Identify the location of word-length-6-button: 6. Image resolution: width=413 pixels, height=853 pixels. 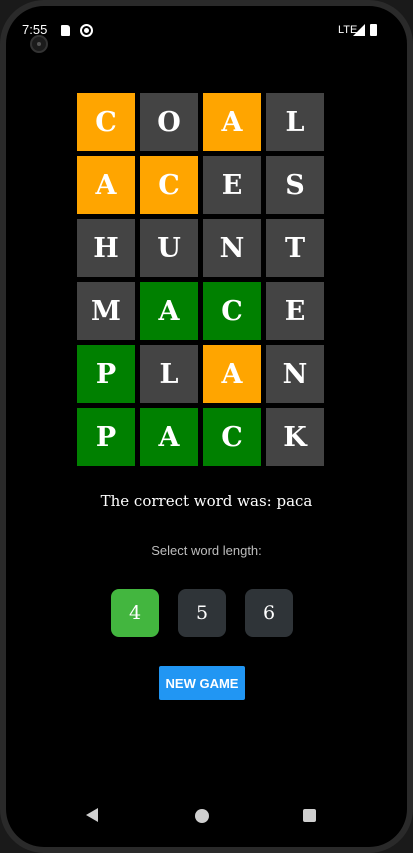
(269, 613).